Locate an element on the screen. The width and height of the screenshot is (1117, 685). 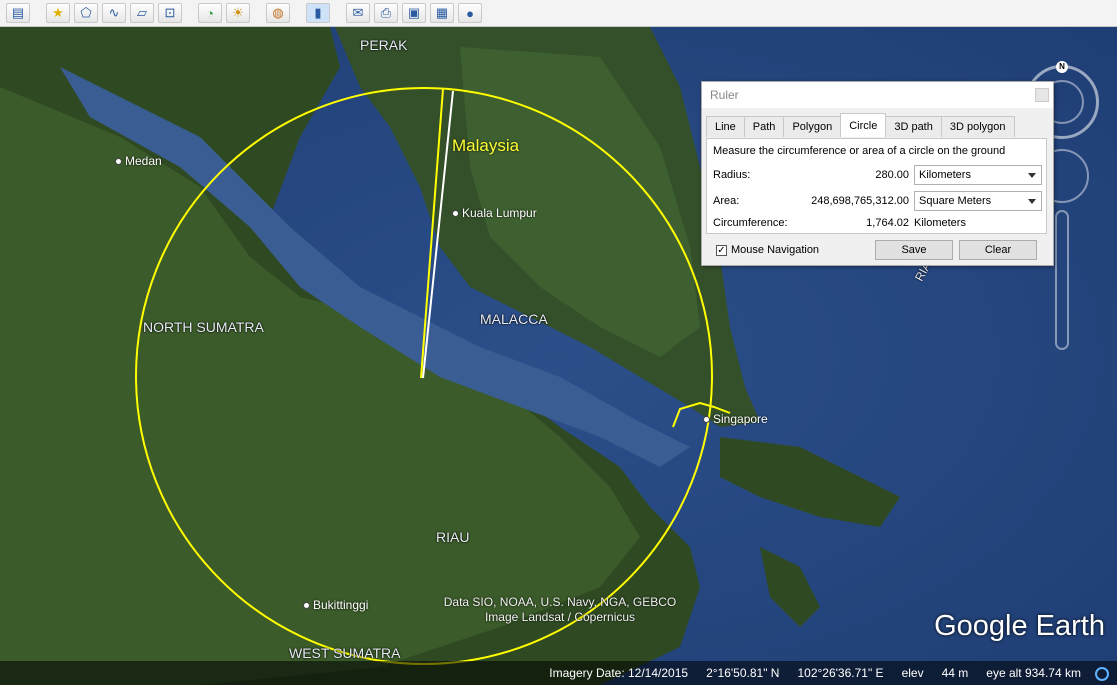
ruler-button: ▮ is located at coordinates (318, 13).